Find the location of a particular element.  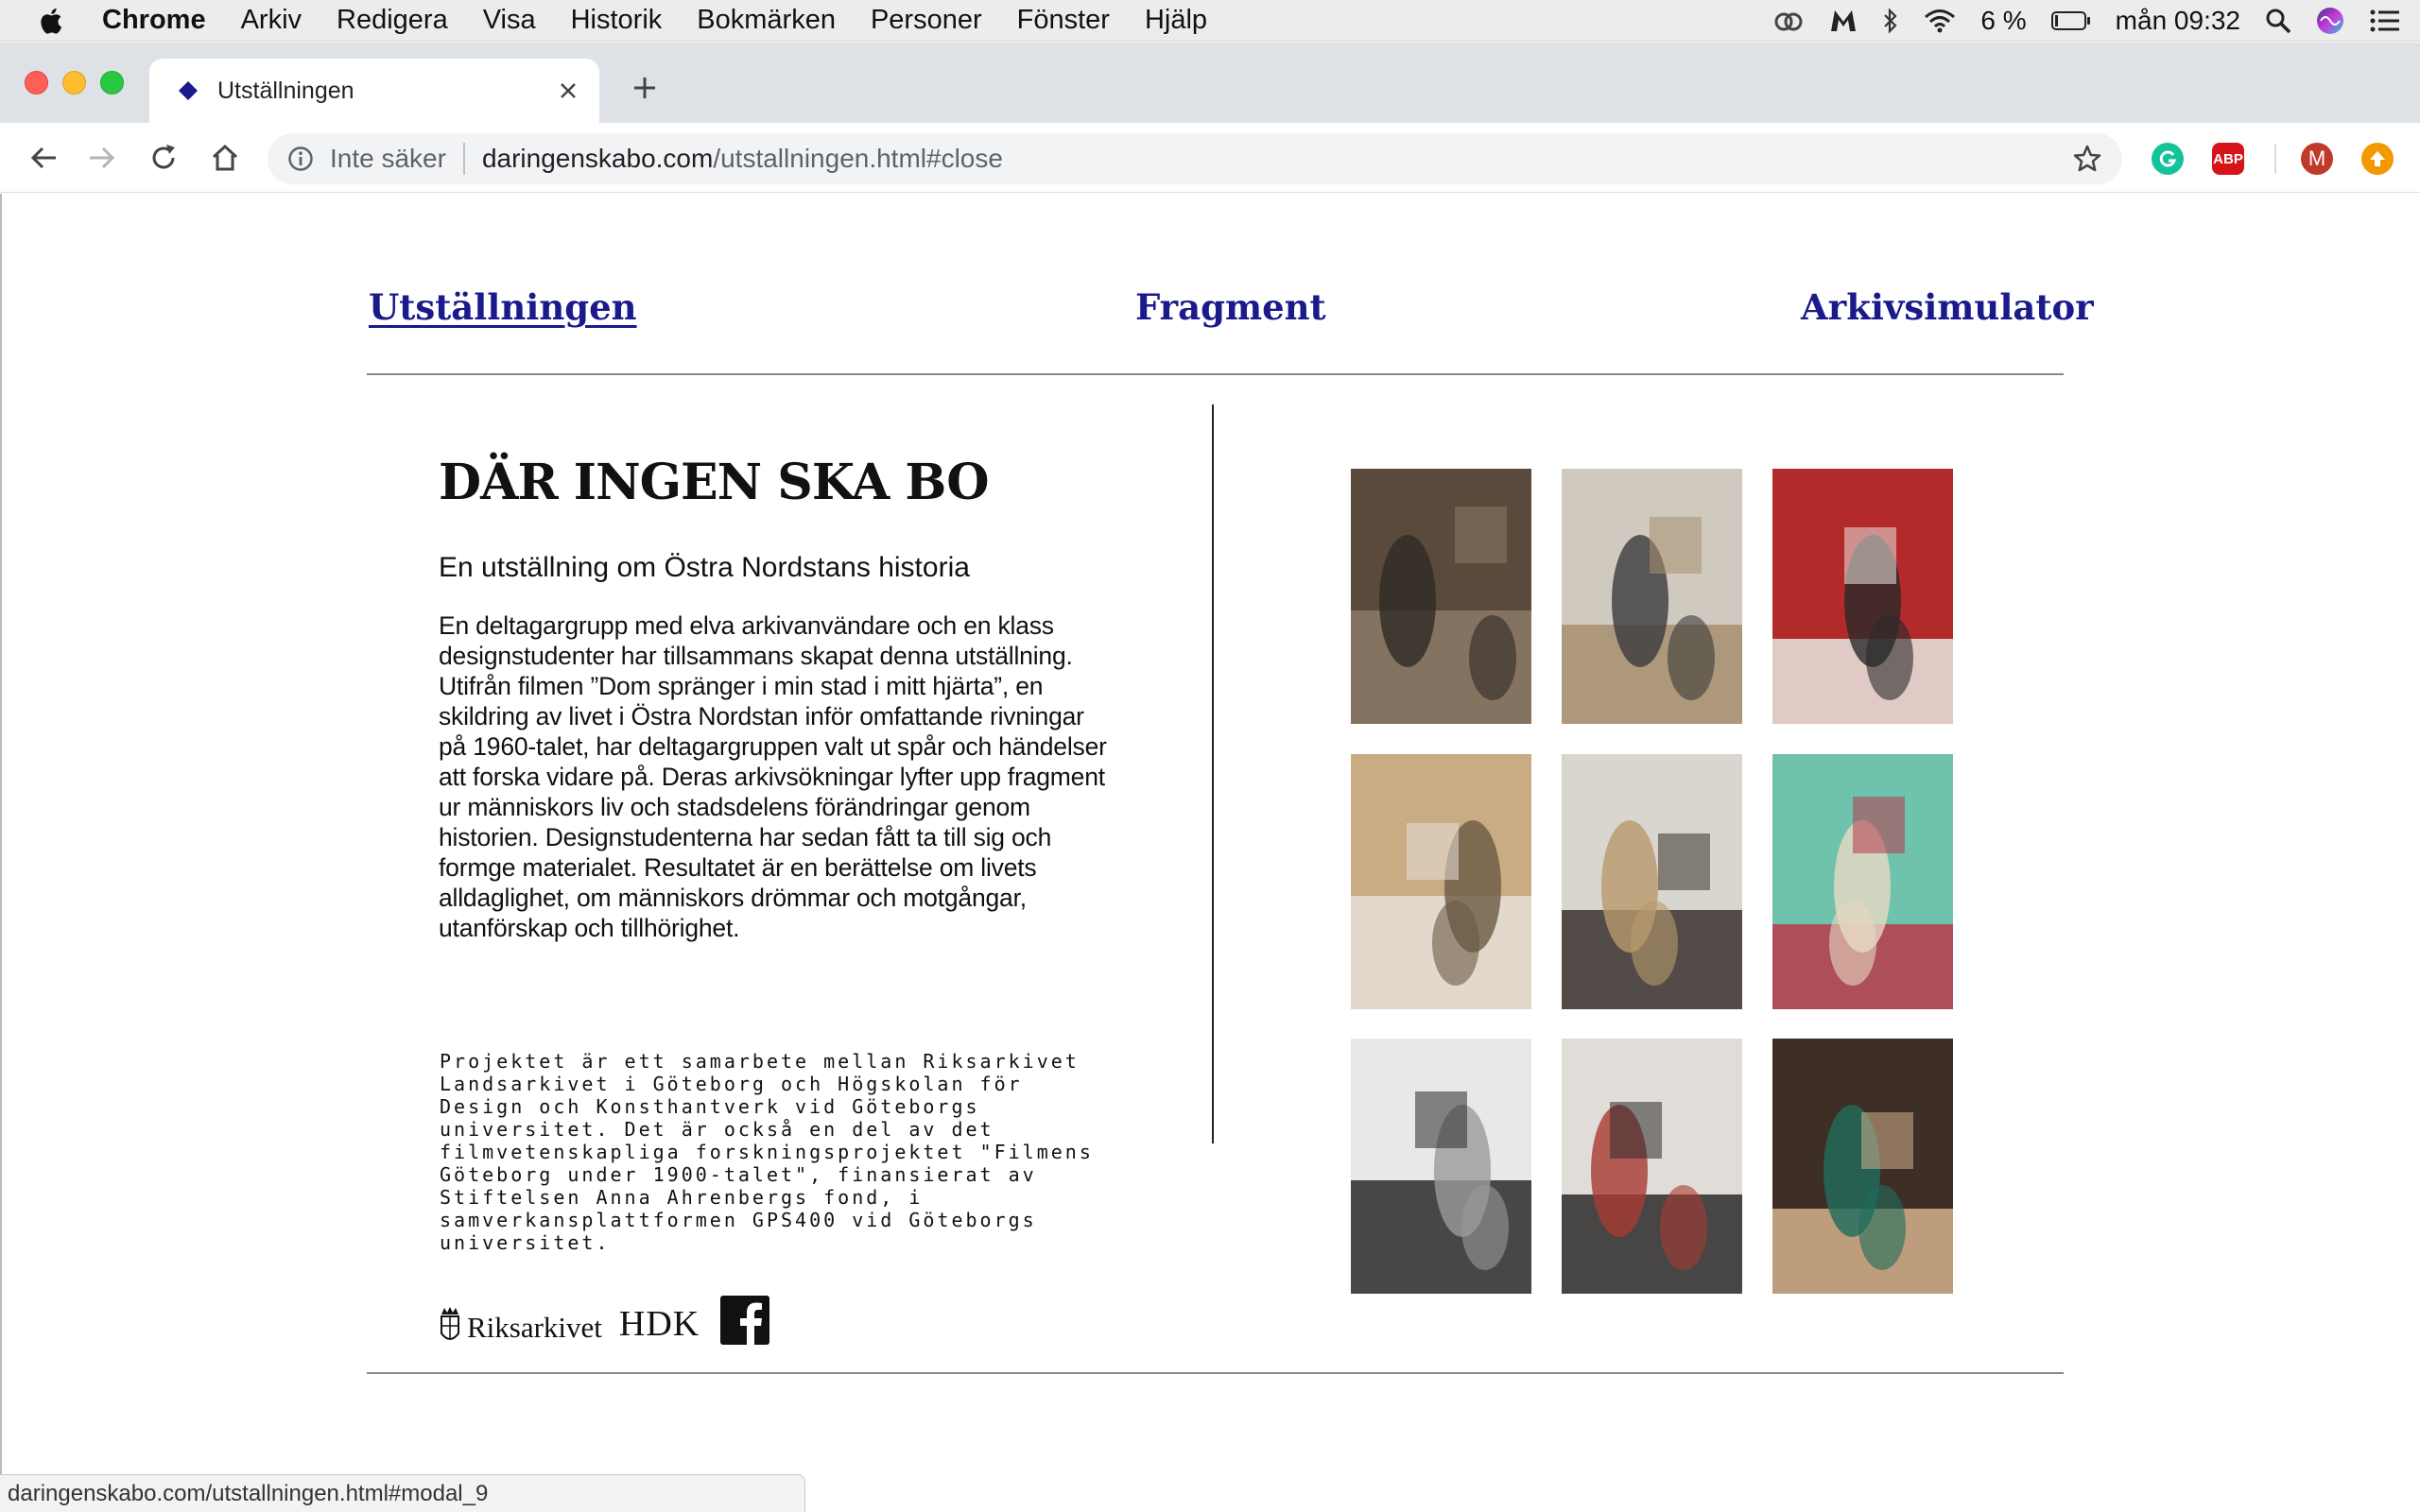

grammarly-extension-icon is located at coordinates (2168, 159).